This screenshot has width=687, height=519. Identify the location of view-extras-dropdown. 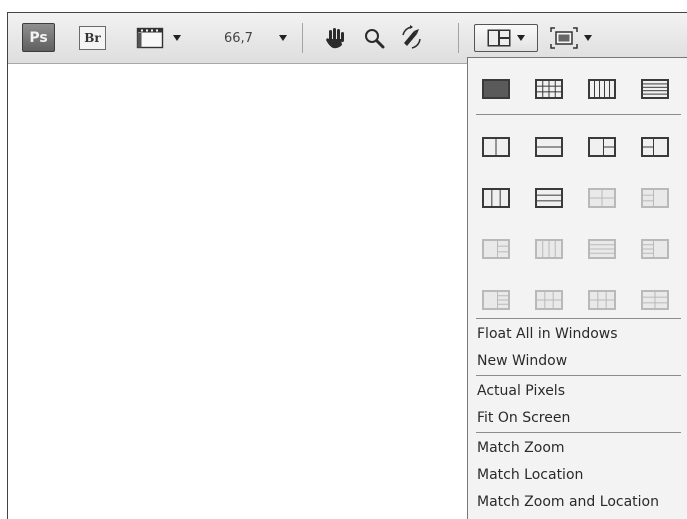
(158, 38).